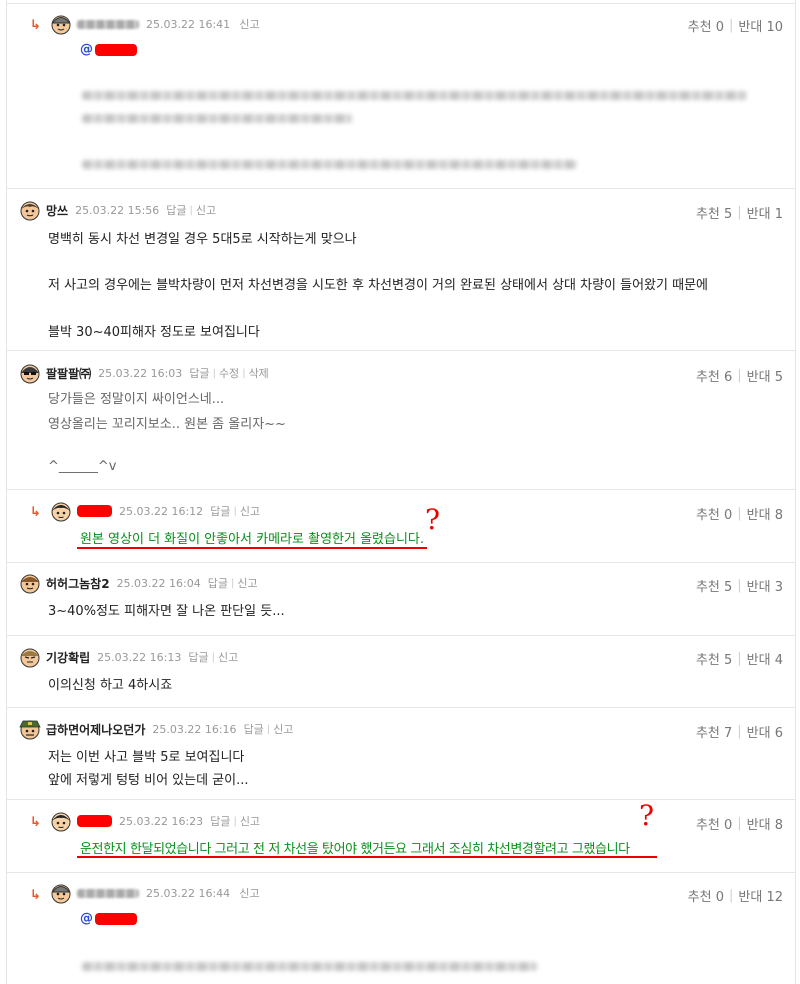 This screenshot has height=984, width=800. I want to click on annotation-underline, so click(367, 857).